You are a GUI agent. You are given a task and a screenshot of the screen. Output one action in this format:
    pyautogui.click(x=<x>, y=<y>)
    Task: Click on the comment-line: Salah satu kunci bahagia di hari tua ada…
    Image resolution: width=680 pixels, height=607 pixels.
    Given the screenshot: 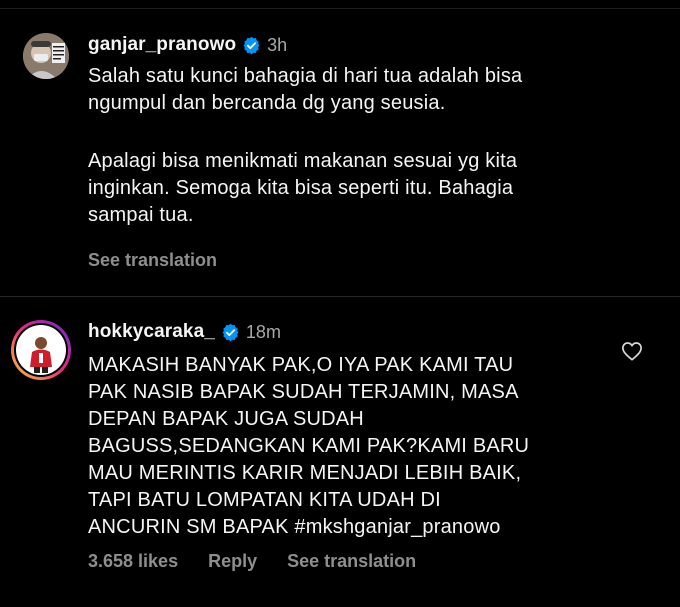 What is the action you would take?
    pyautogui.click(x=305, y=76)
    